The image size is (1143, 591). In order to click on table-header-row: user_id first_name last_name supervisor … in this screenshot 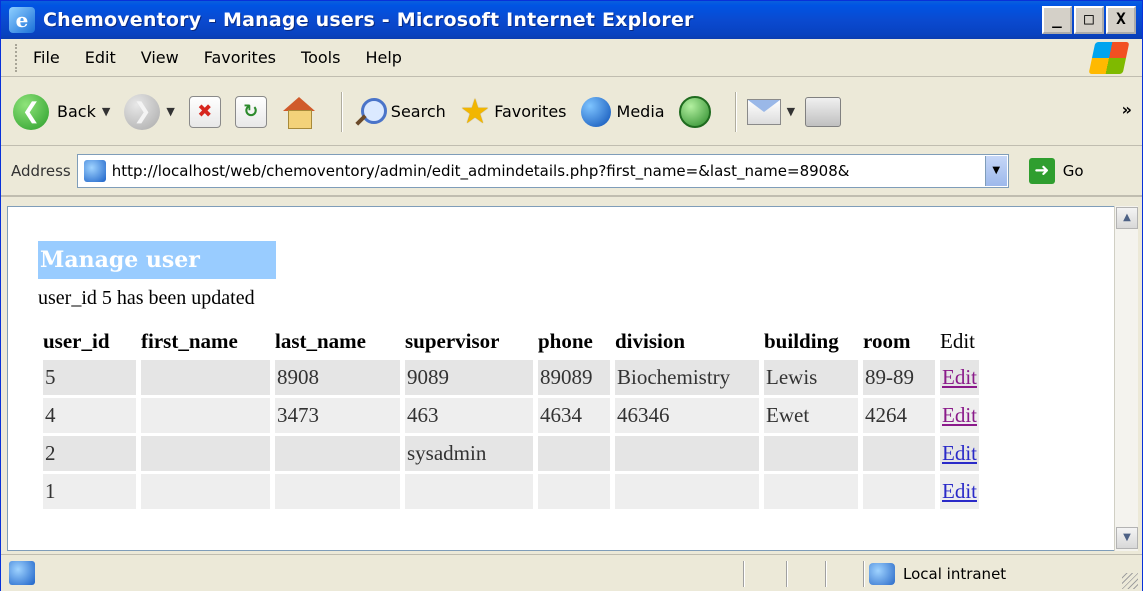, I will do `click(511, 341)`.